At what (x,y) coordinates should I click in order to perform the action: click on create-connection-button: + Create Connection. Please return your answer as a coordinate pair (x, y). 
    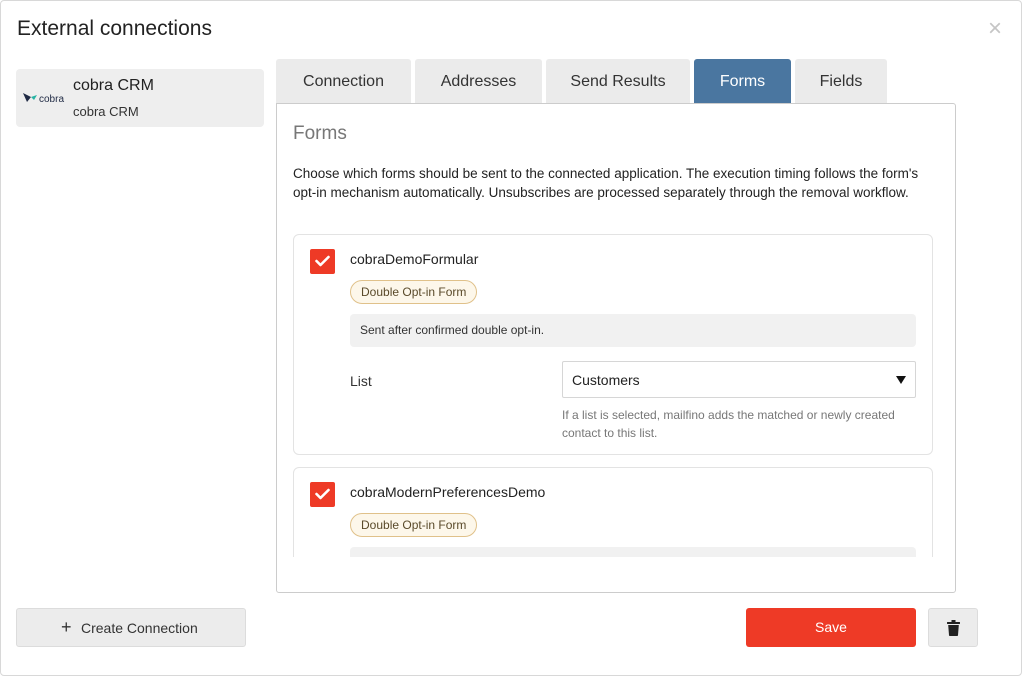
    Looking at the image, I should click on (131, 627).